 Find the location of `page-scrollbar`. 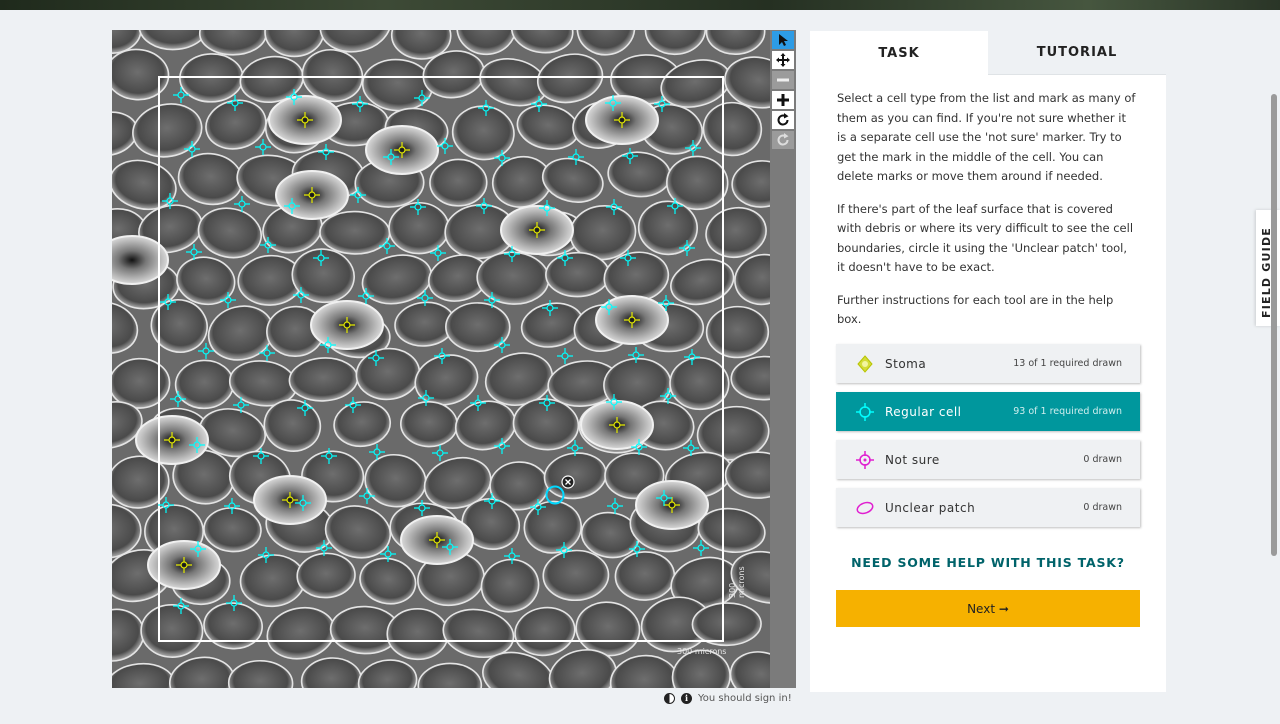

page-scrollbar is located at coordinates (1274, 325).